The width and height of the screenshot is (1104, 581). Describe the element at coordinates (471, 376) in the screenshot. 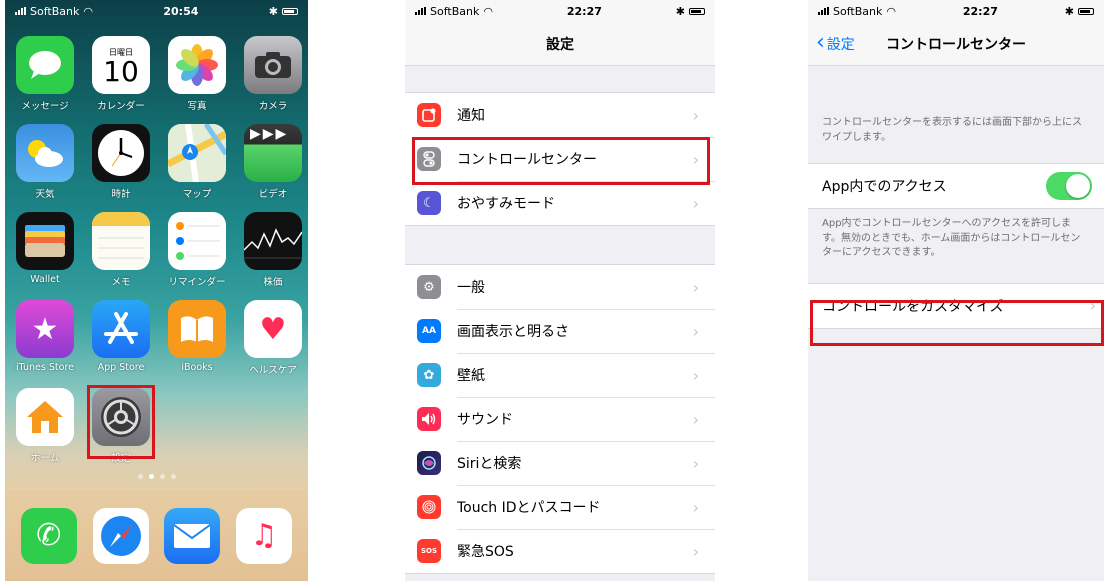

I see `row-label: 壁紙` at that location.